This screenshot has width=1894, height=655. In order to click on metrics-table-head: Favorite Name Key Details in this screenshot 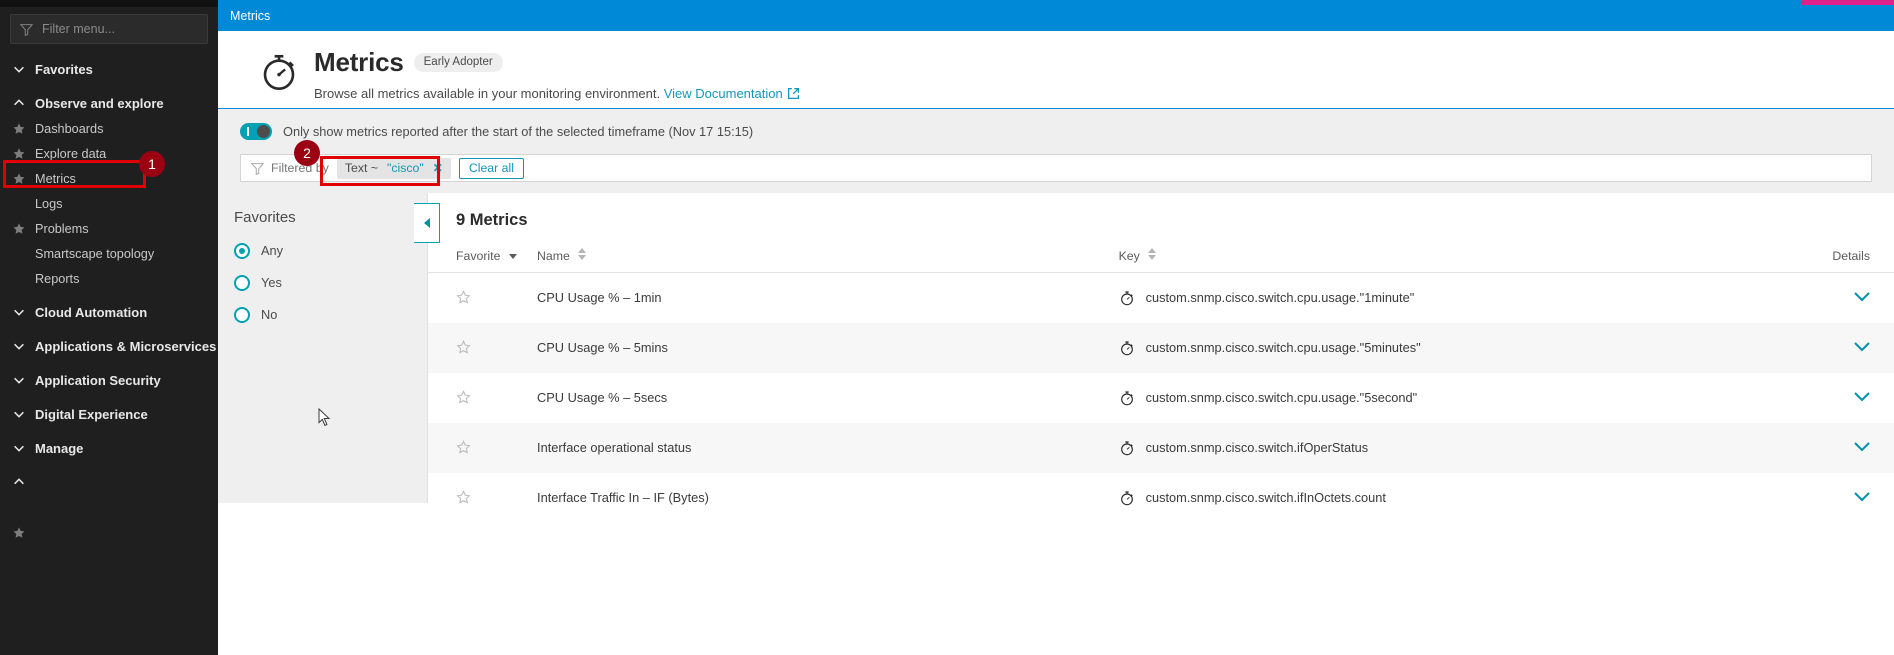, I will do `click(1161, 260)`.